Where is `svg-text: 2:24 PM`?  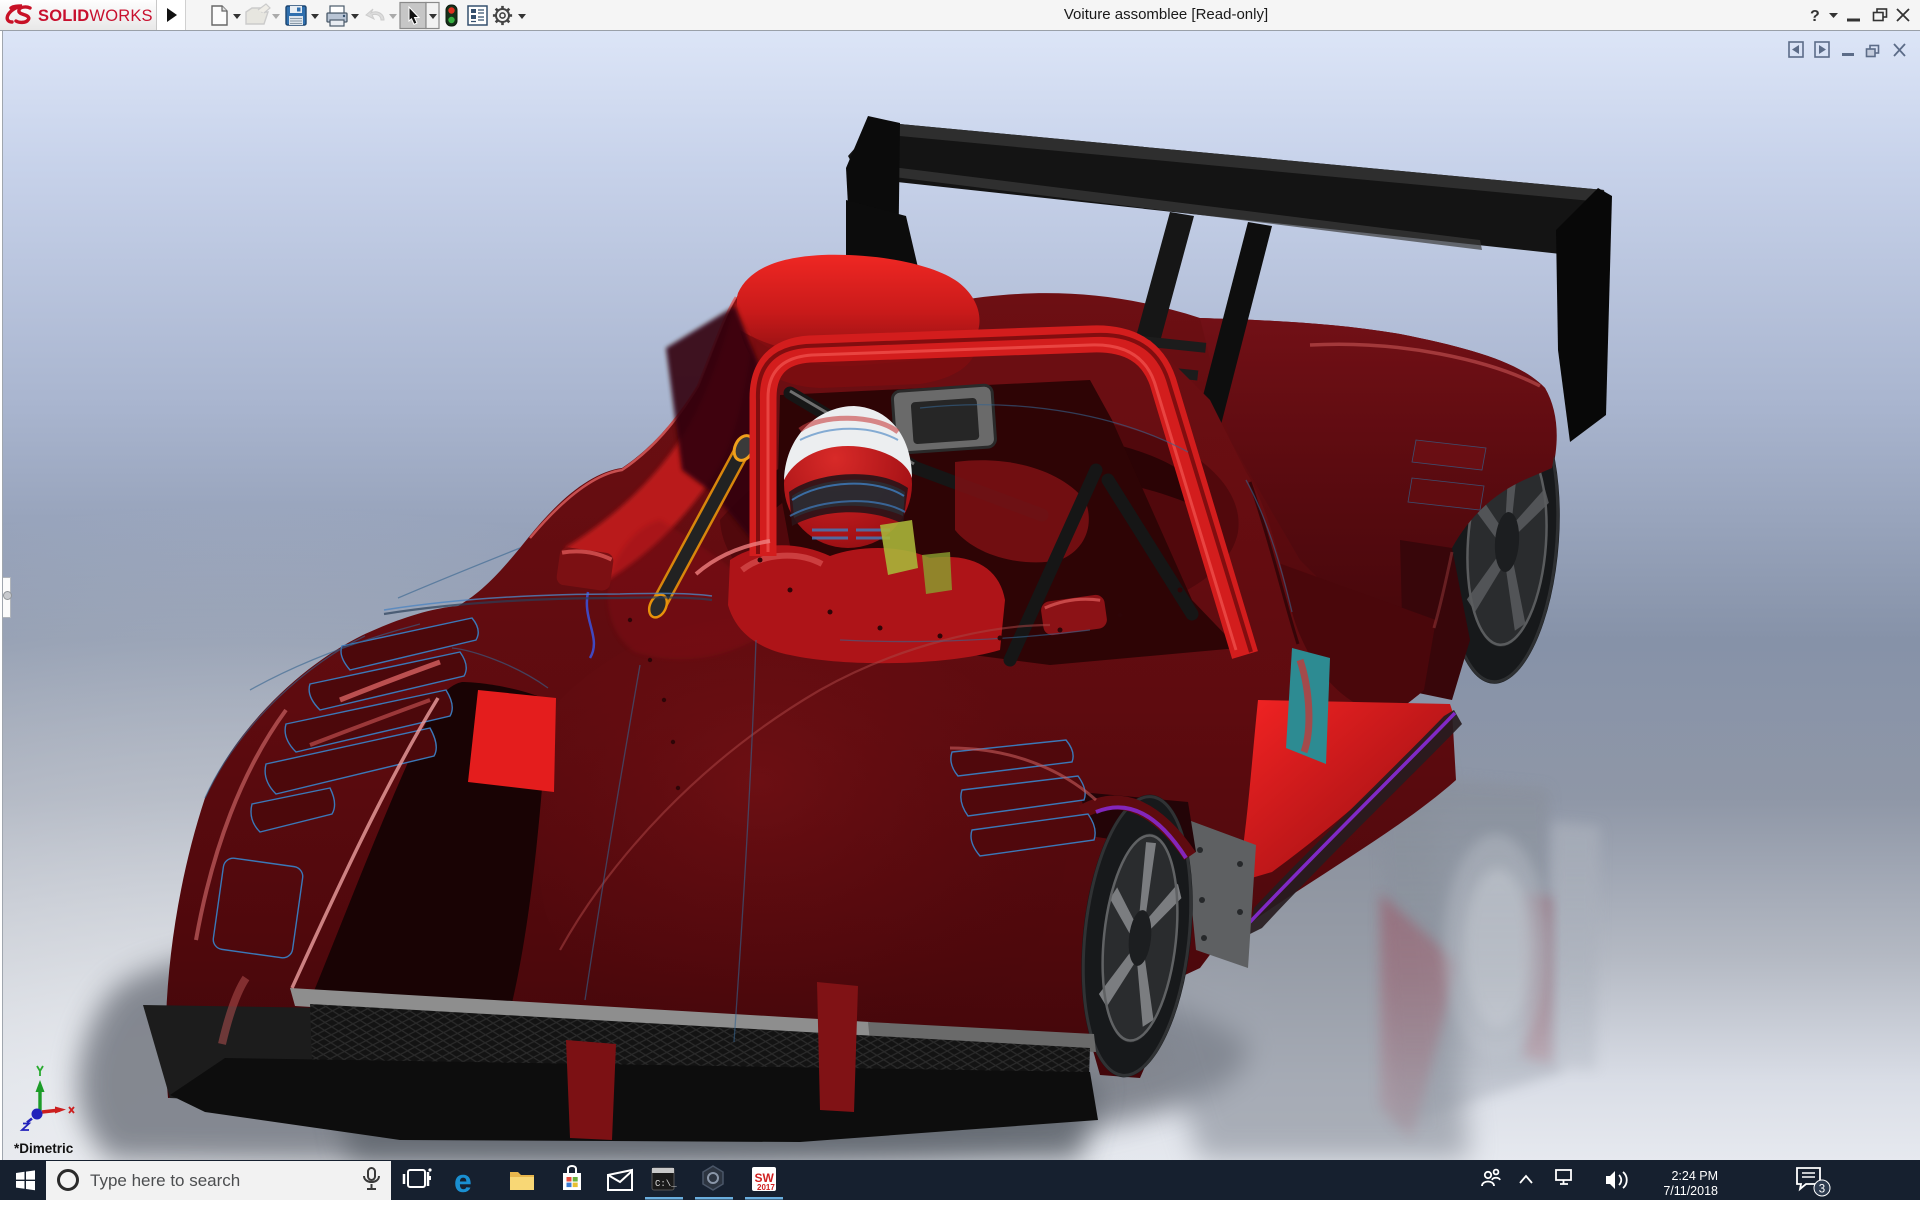 svg-text: 2:24 PM is located at coordinates (1694, 1176).